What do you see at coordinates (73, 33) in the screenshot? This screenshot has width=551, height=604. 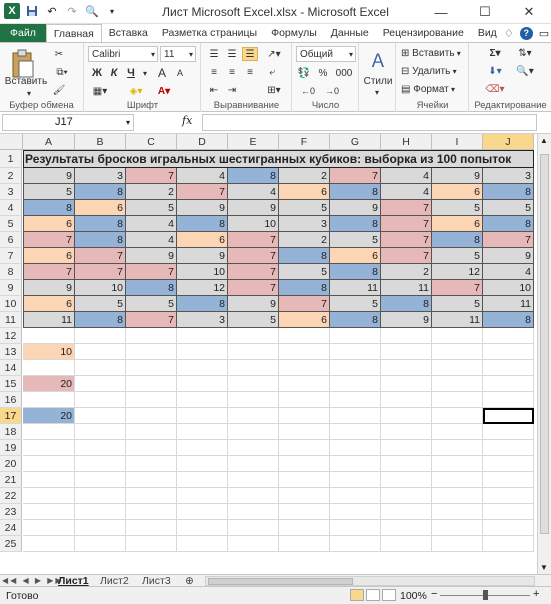 I see `tab-1: Главная` at bounding box center [73, 33].